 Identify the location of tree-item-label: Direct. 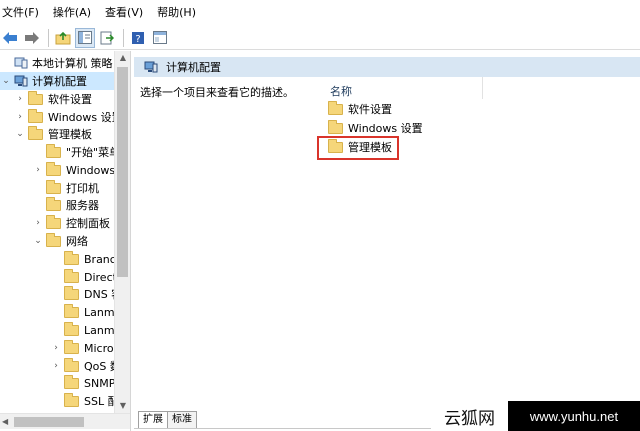
(100, 277).